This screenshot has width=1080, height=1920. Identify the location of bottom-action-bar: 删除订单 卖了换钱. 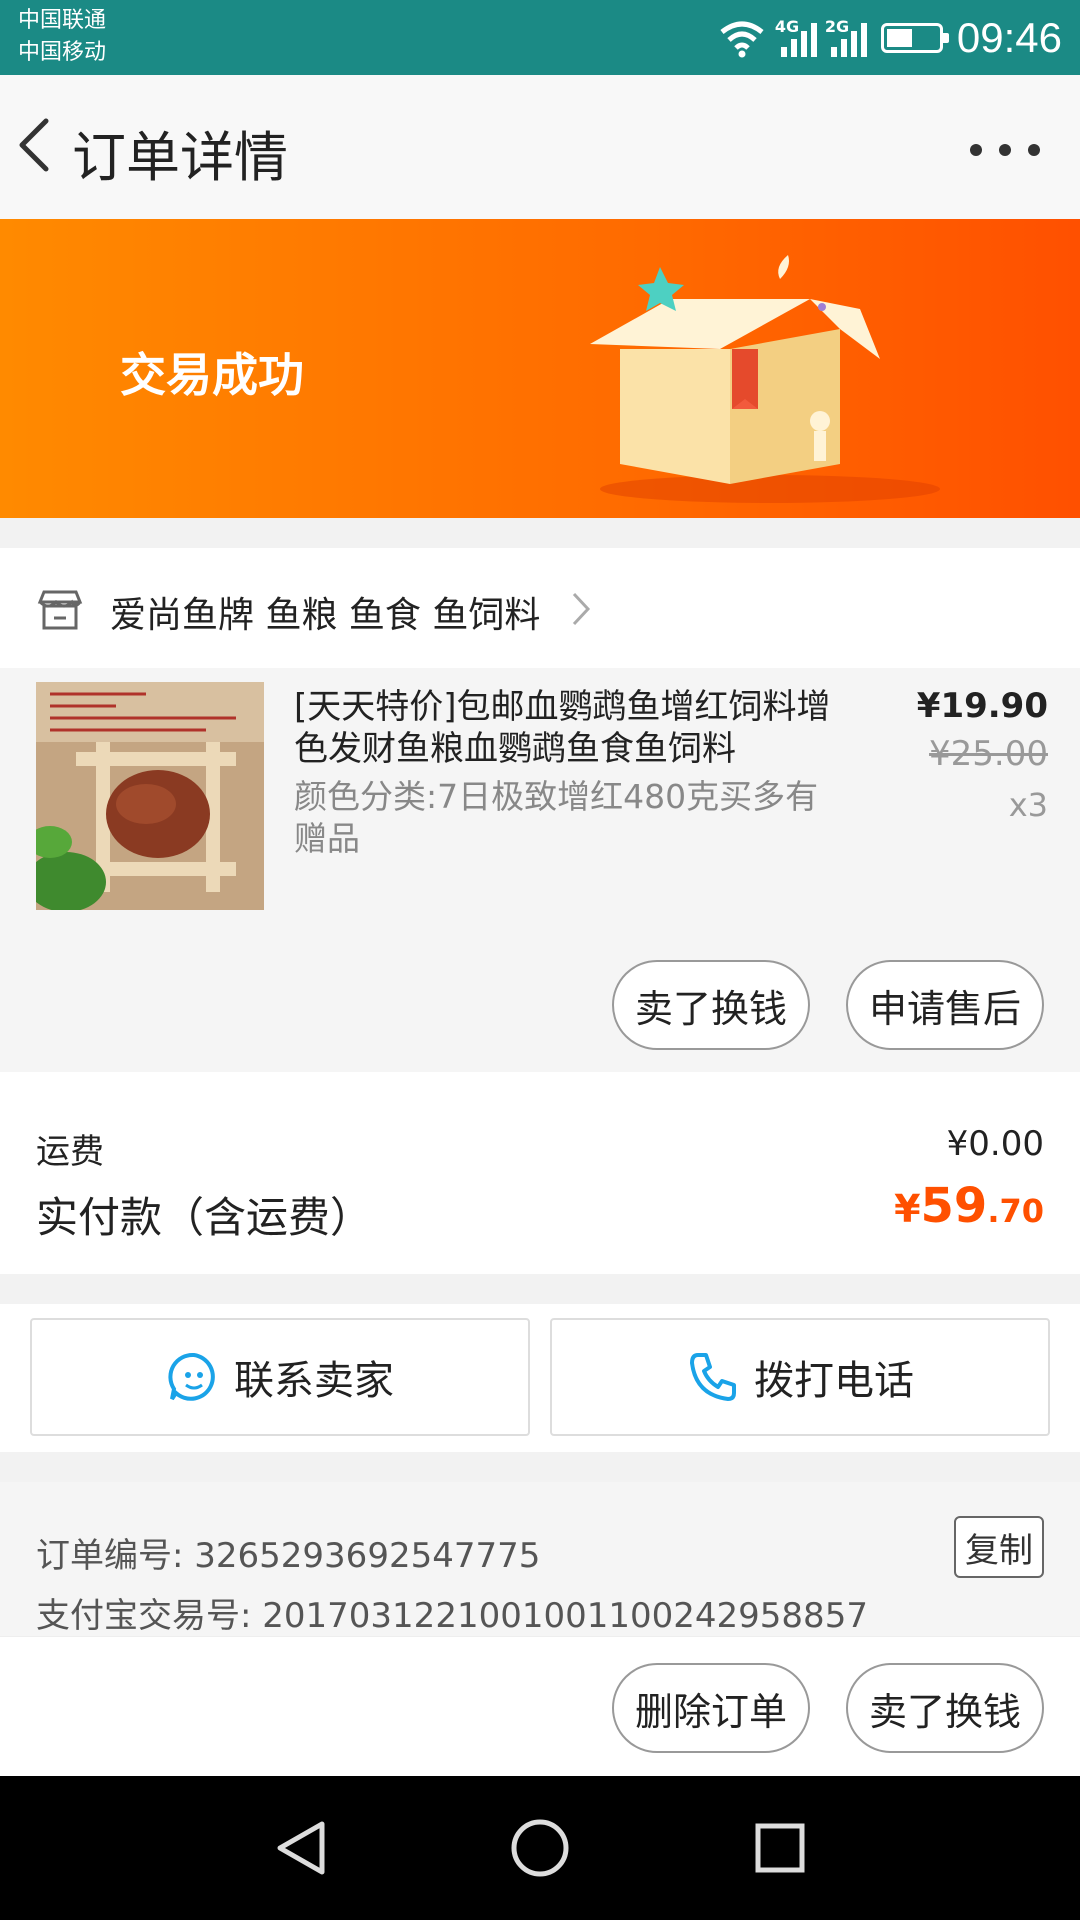
(540, 1706).